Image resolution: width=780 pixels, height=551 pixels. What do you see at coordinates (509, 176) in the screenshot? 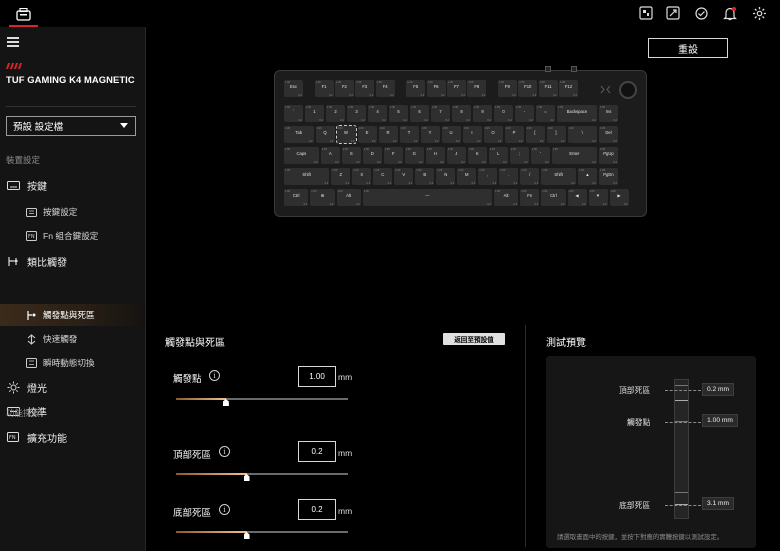
I see `keyboard-key: 1.00. 0.2` at bounding box center [509, 176].